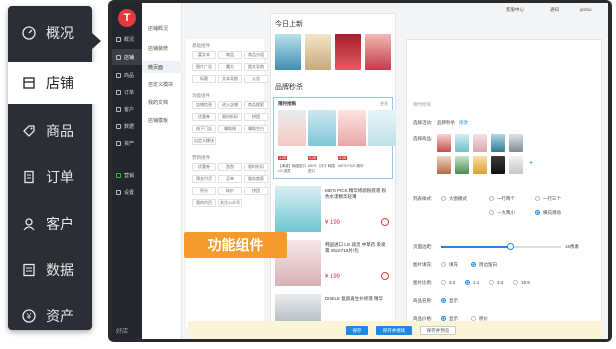 The height and width of the screenshot is (349, 616). I want to click on fill-radio, so click(443, 264).